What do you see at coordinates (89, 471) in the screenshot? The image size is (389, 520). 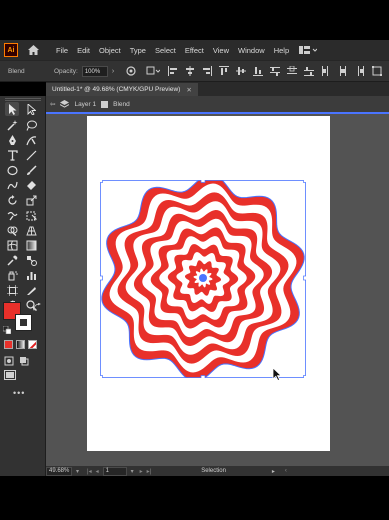 I see `first-artboard-icon: |◂` at bounding box center [89, 471].